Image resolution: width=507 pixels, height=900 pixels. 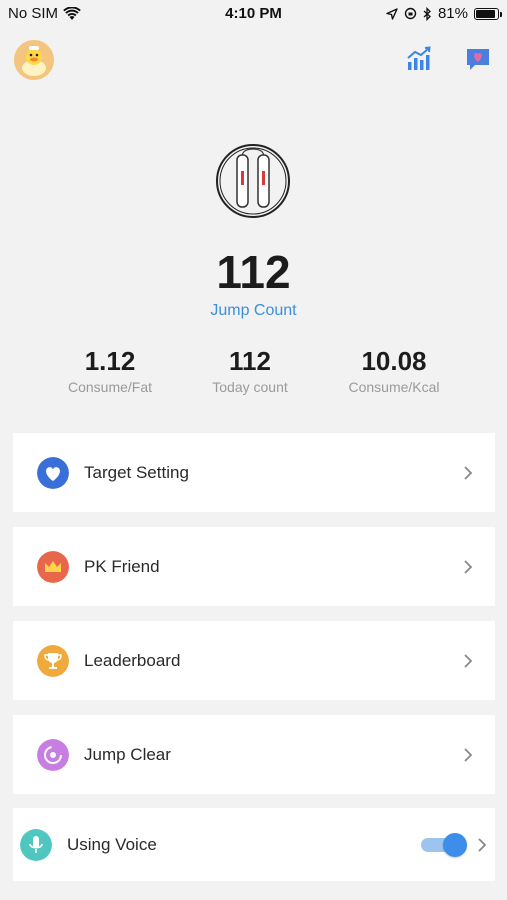 I want to click on bar-chart-trend-icon, so click(x=419, y=59).